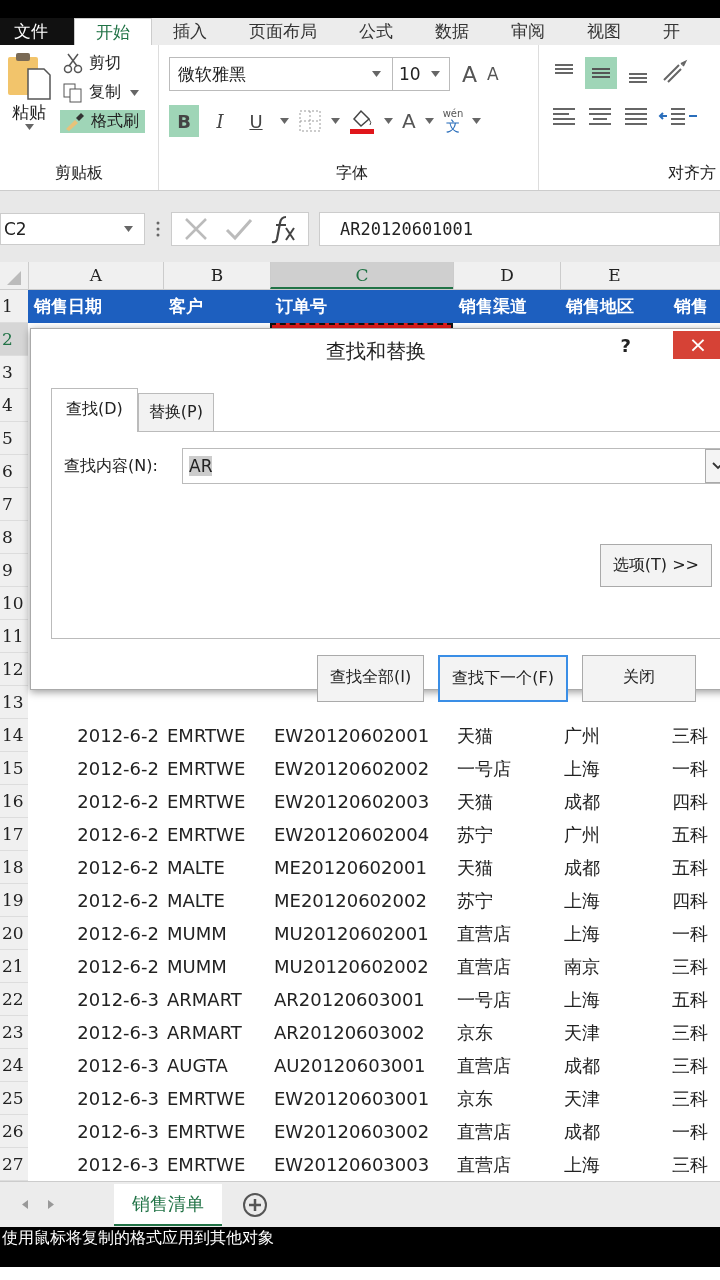  What do you see at coordinates (614, 275) in the screenshot?
I see `column-header: E` at bounding box center [614, 275].